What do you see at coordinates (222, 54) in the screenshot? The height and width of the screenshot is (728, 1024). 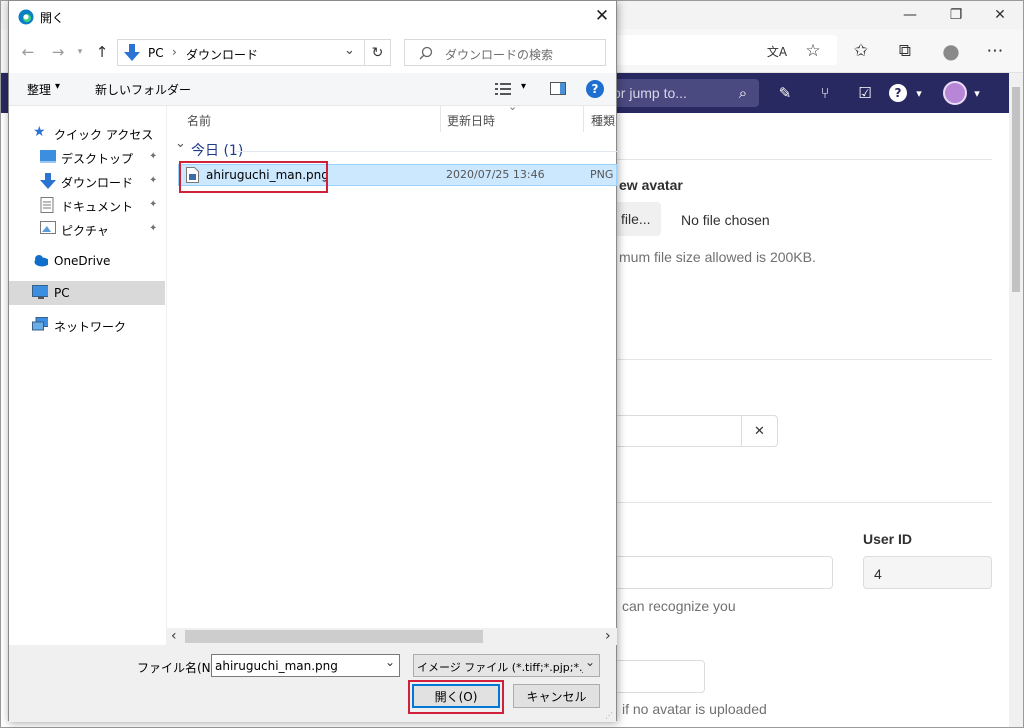 I see `breadcrumb-downloads: ダウンロード` at bounding box center [222, 54].